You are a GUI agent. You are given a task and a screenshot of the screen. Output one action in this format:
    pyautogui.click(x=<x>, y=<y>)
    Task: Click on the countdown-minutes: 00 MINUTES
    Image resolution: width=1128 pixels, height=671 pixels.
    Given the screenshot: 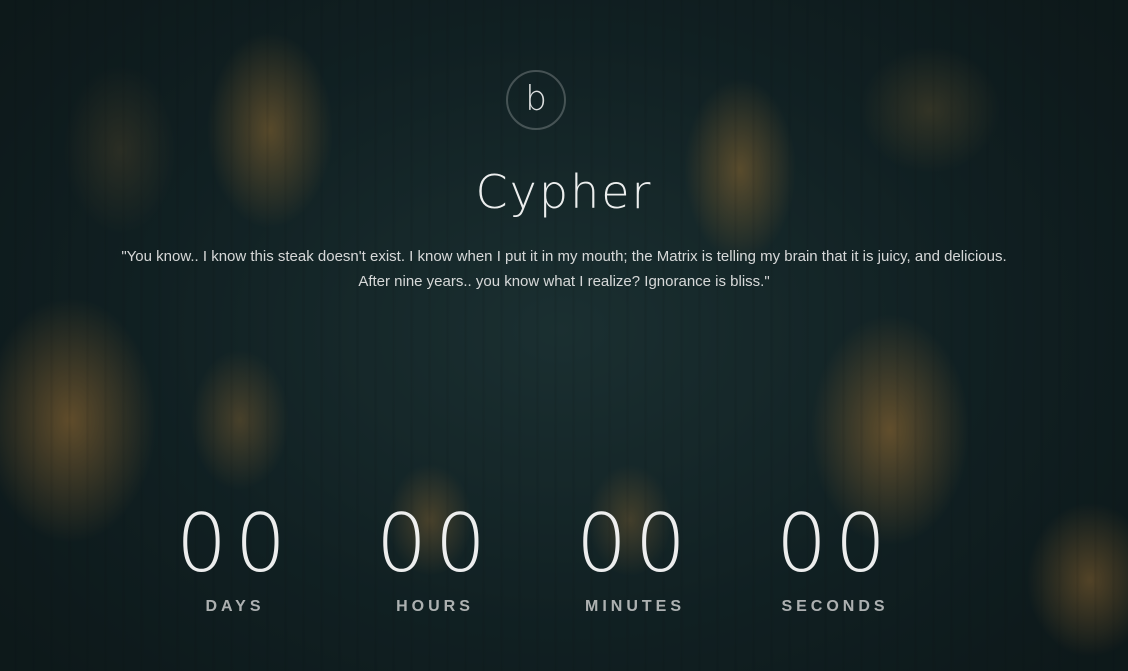 What is the action you would take?
    pyautogui.click(x=635, y=558)
    